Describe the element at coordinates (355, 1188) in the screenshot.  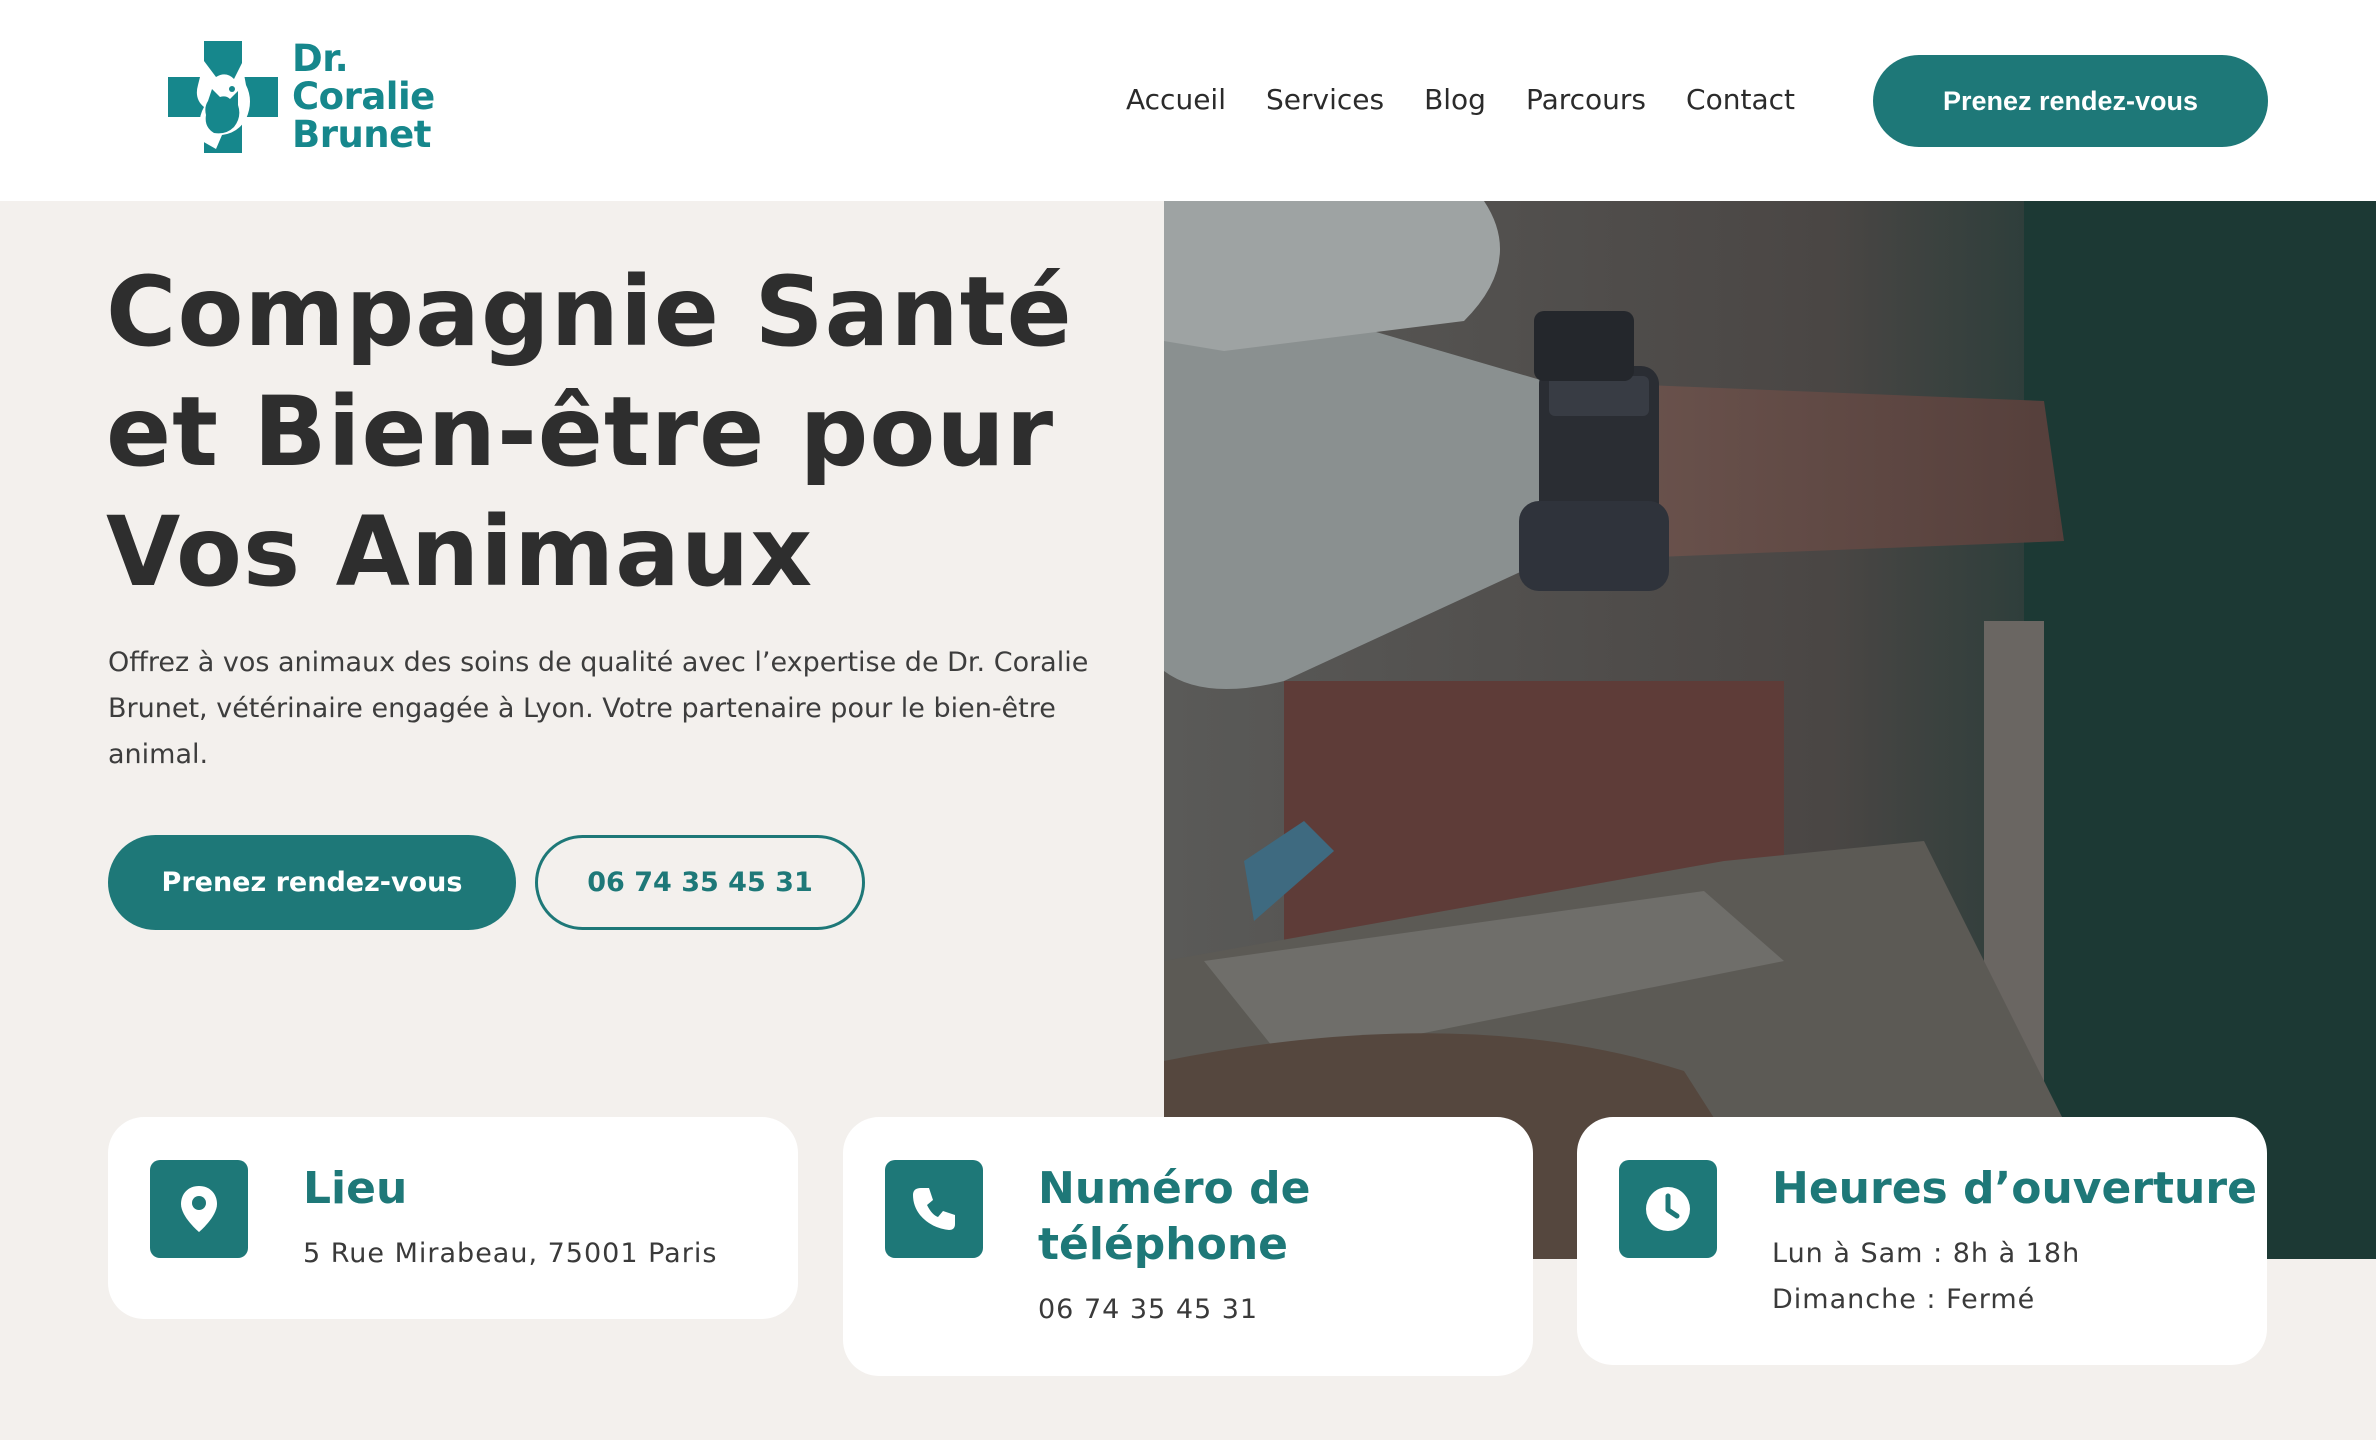
I see `card-title-location: Lieu` at that location.